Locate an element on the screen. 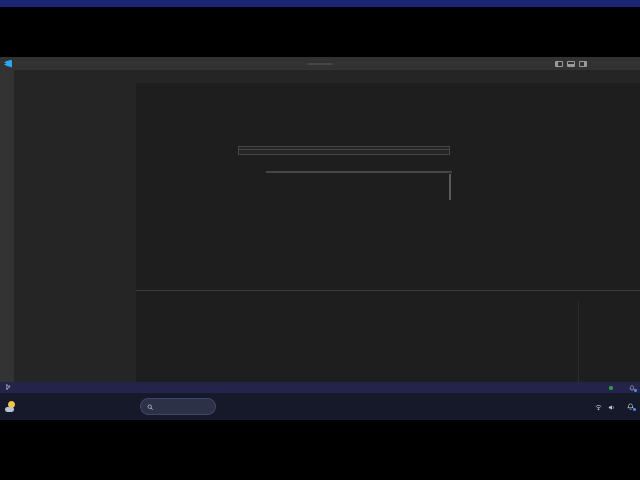 The width and height of the screenshot is (640, 480). terminal-sessions is located at coordinates (609, 342).